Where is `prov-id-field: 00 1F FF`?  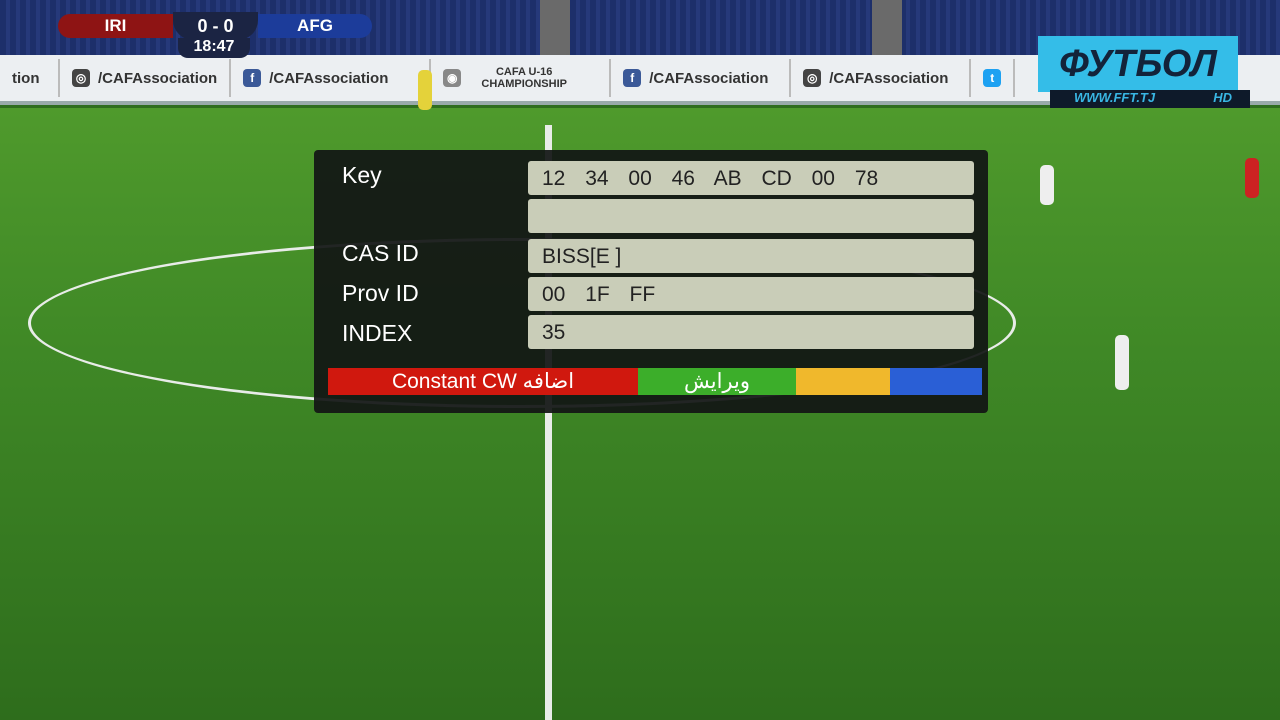
prov-id-field: 00 1F FF is located at coordinates (751, 294).